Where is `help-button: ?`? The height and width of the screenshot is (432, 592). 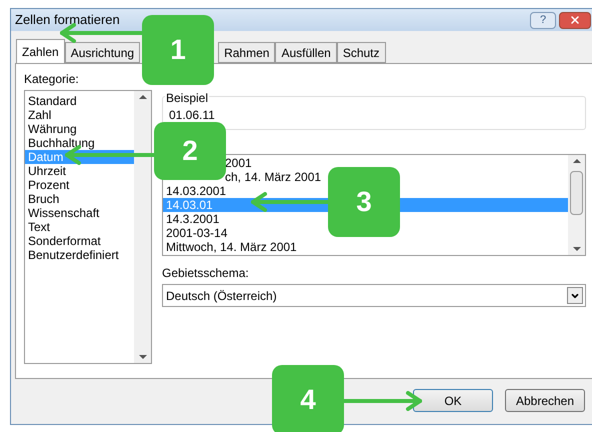
help-button: ? is located at coordinates (543, 20).